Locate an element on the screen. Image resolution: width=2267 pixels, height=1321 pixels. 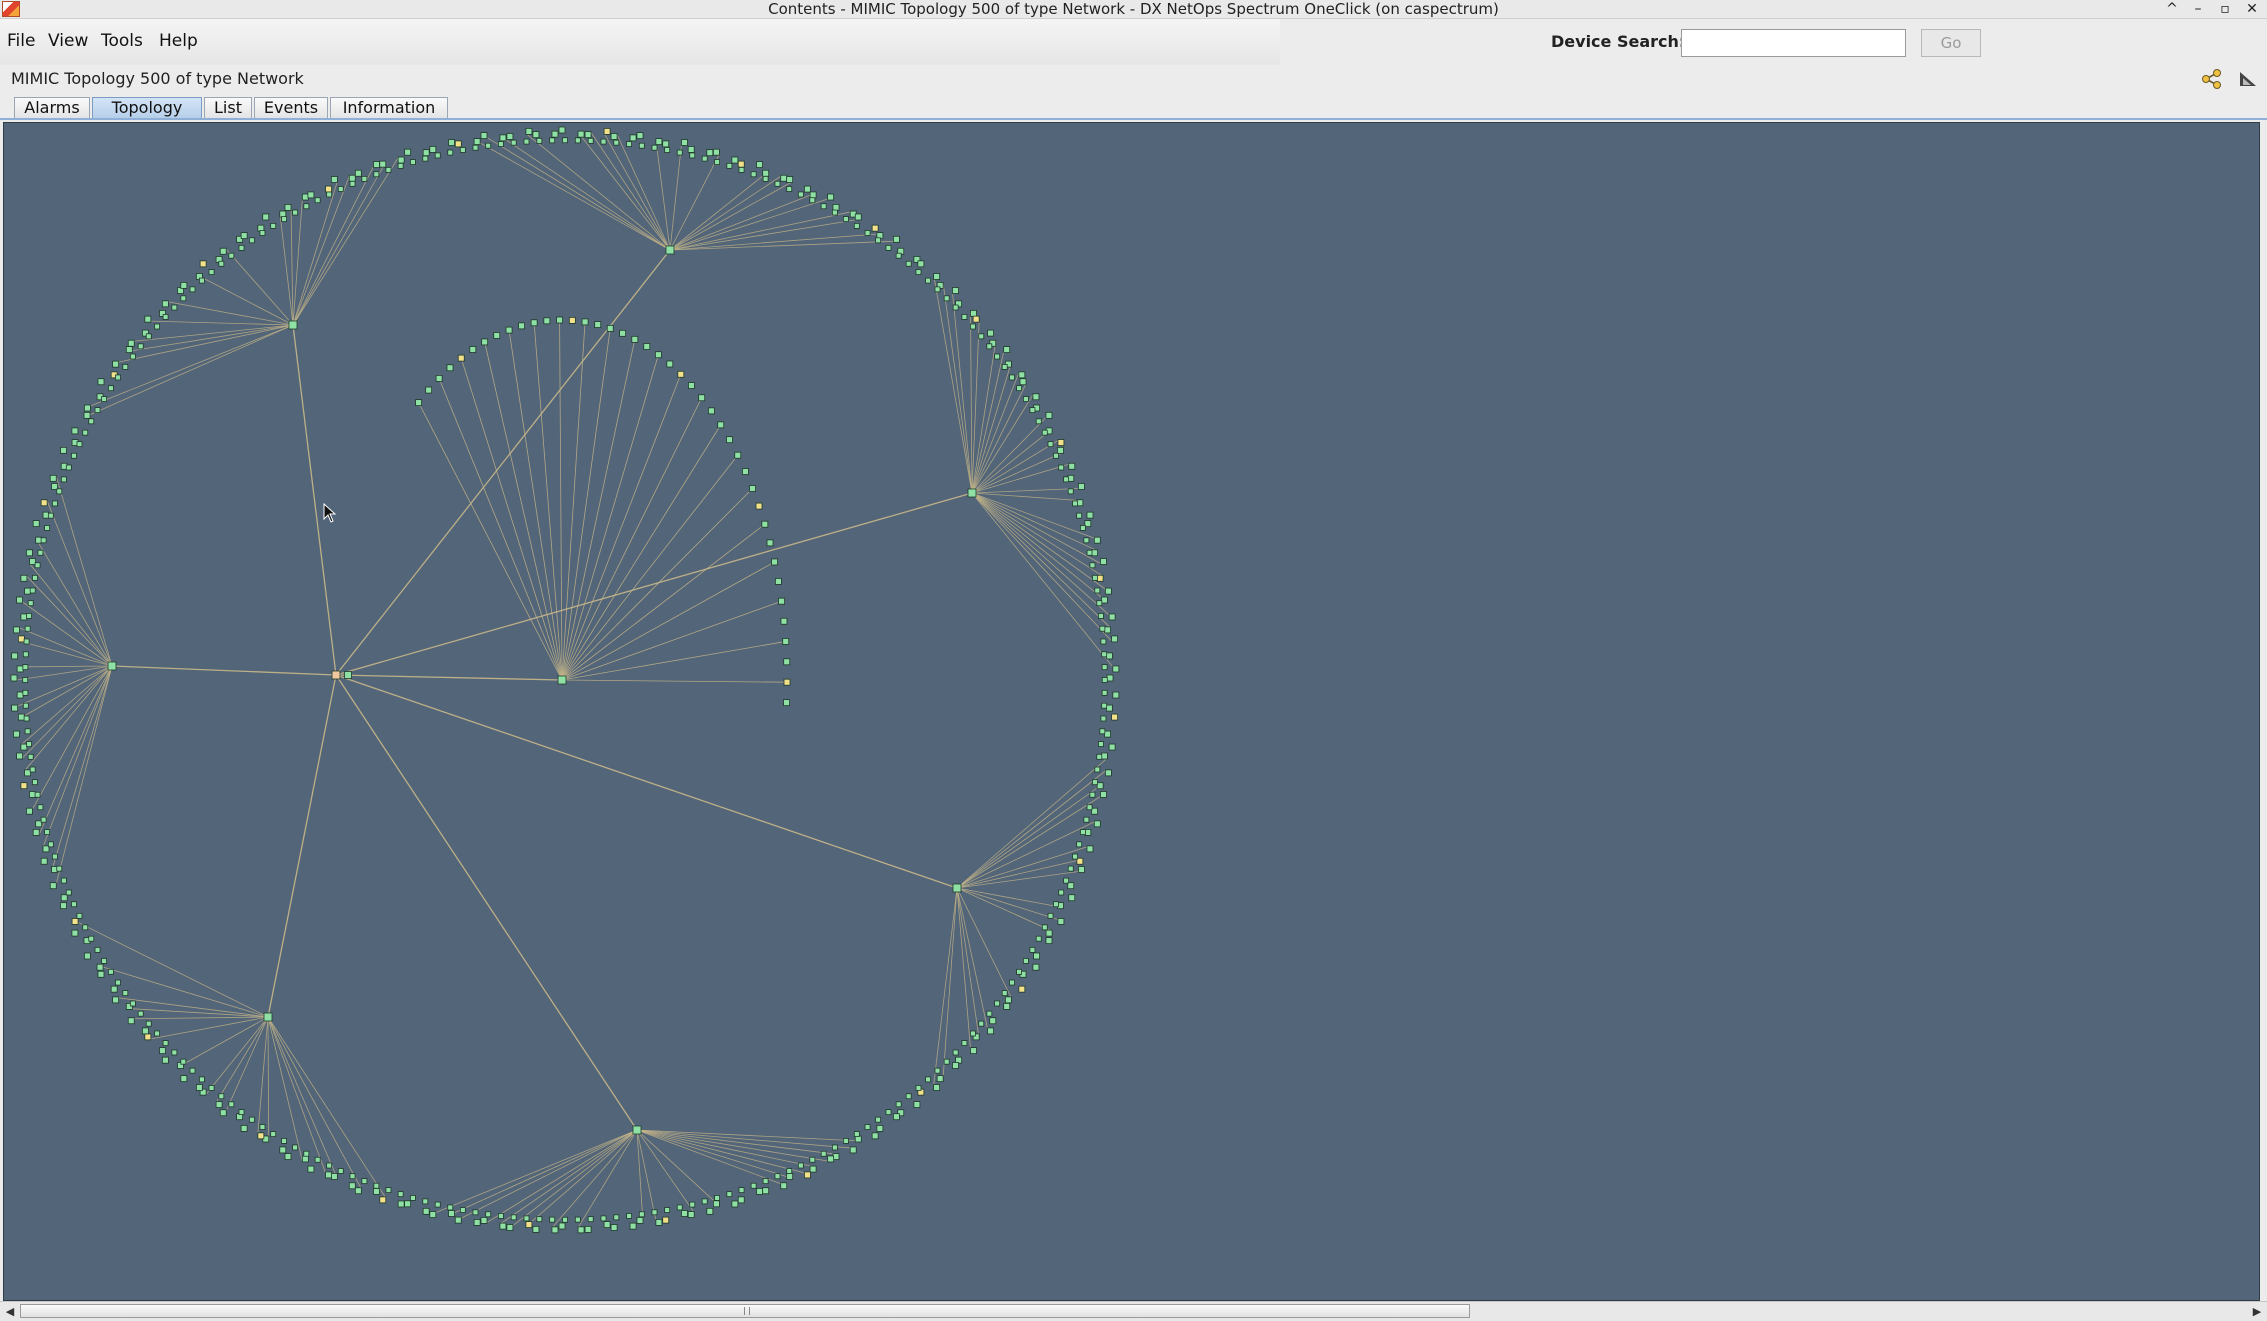
tab-topology: Topology is located at coordinates (147, 108).